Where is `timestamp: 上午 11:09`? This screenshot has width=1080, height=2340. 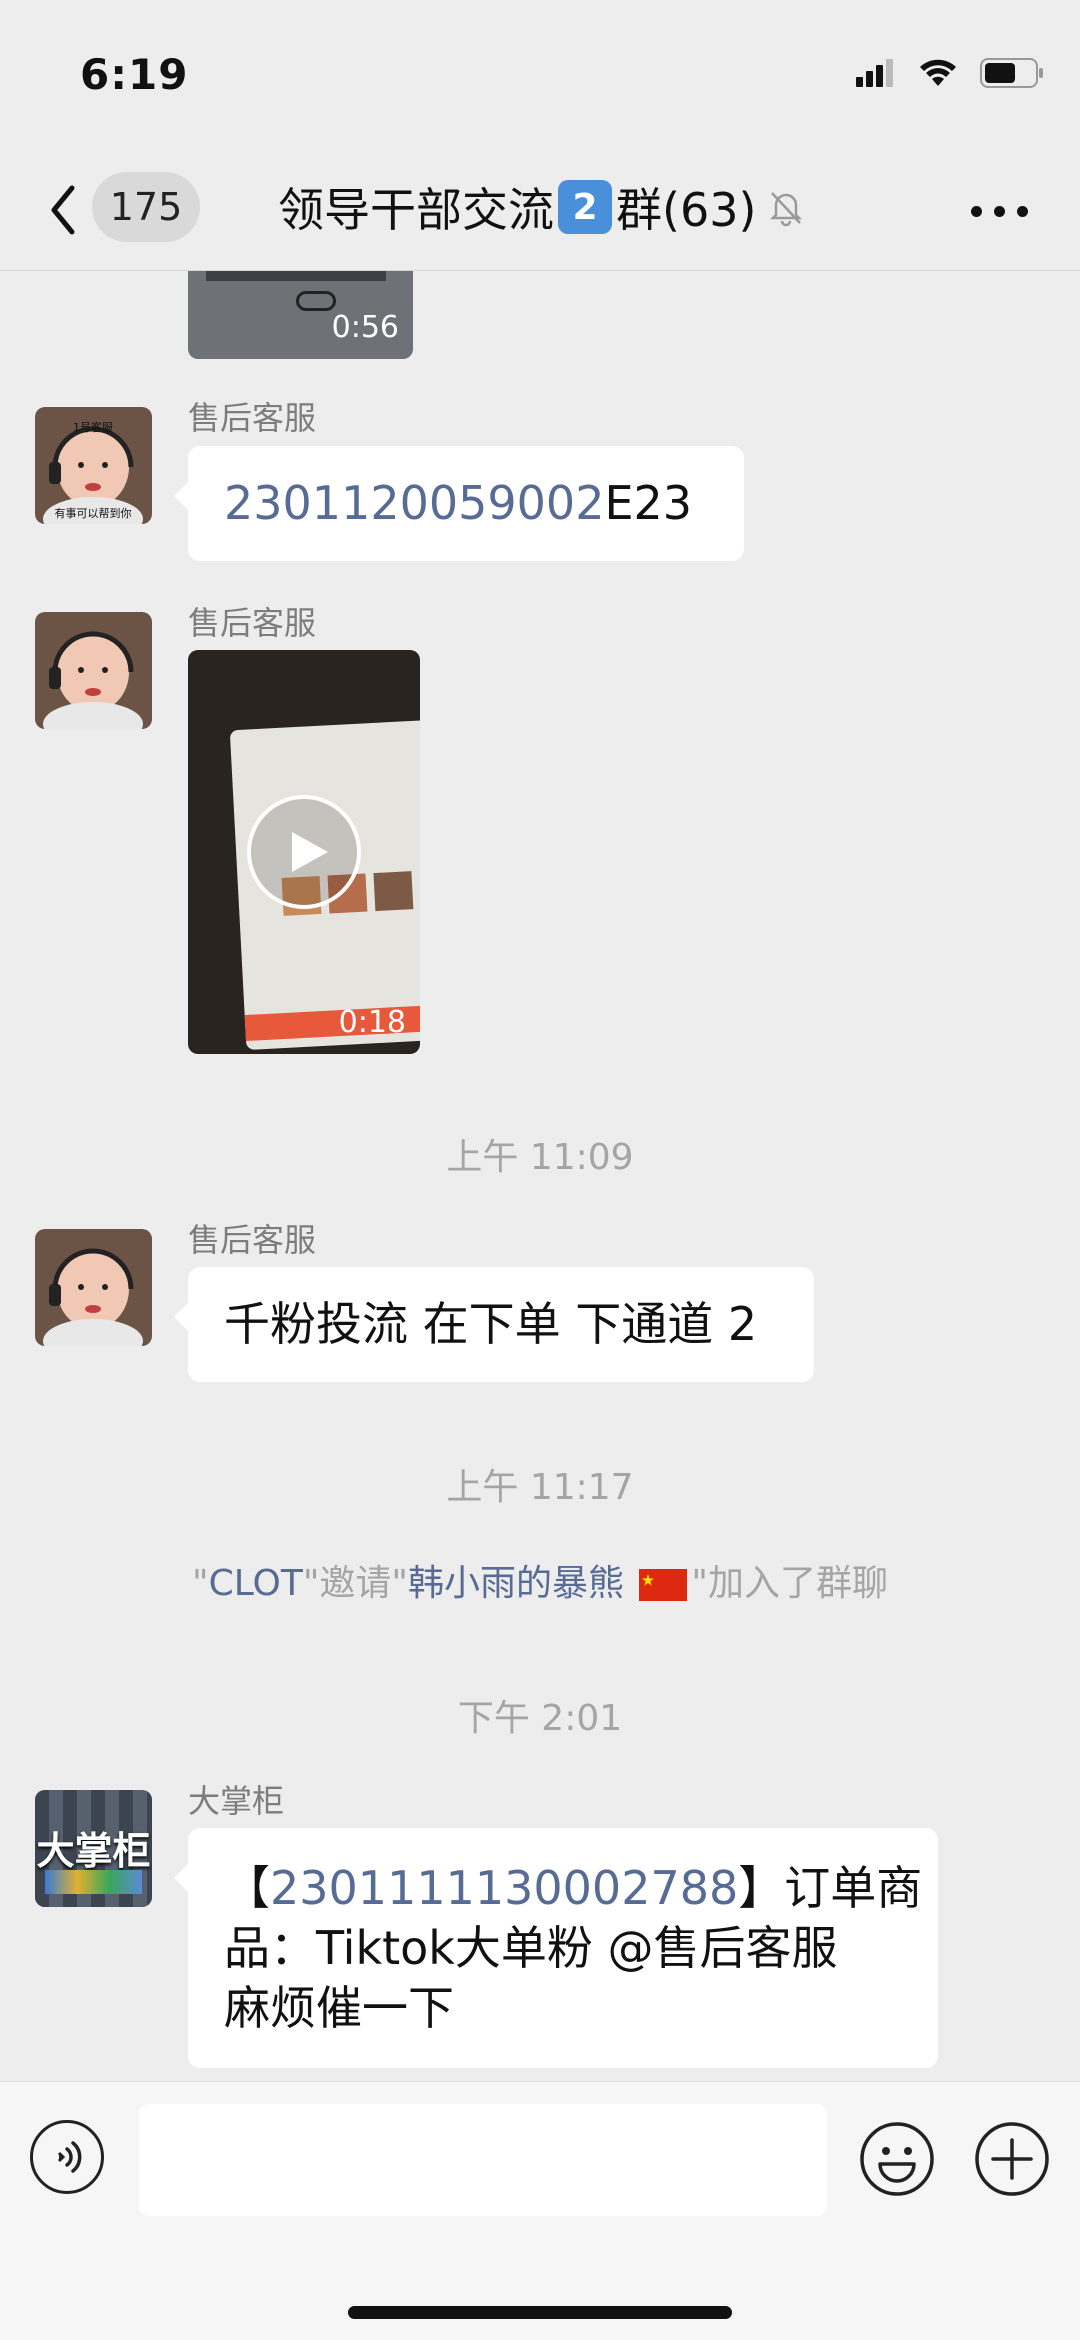
timestamp: 上午 11:09 is located at coordinates (540, 1157).